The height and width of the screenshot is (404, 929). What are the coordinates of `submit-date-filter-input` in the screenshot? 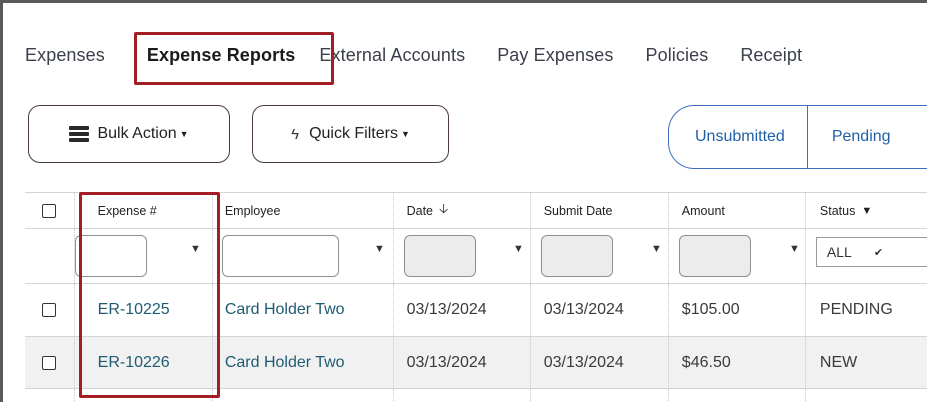 It's located at (576, 256).